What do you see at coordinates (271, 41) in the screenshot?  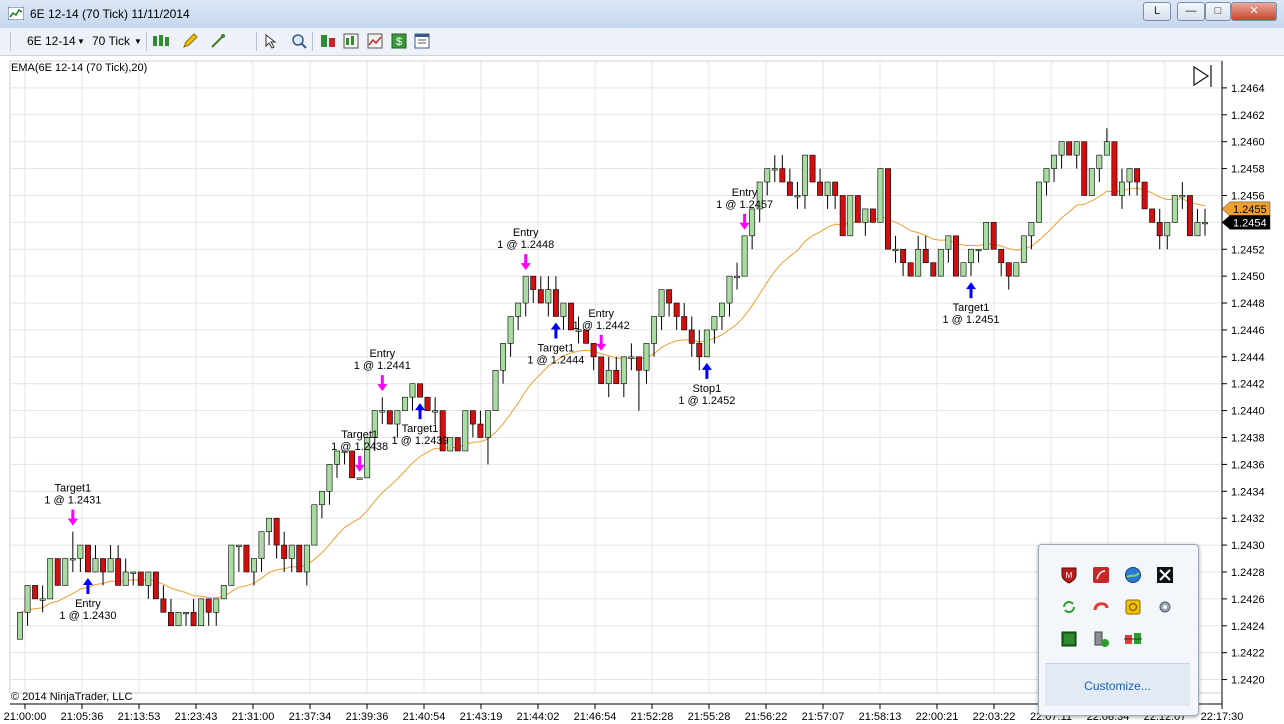 I see `pointer-icon` at bounding box center [271, 41].